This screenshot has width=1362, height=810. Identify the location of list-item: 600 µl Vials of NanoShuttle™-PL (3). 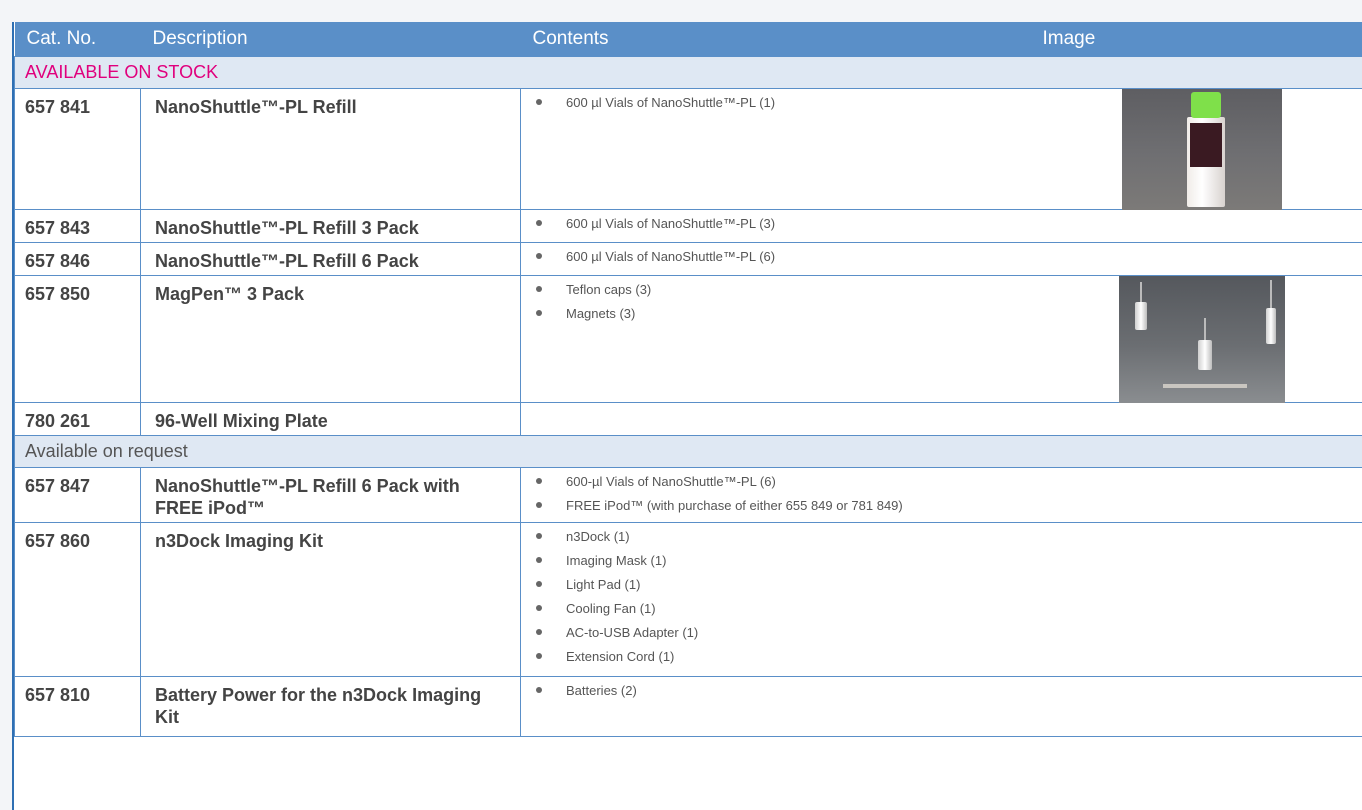
(947, 228).